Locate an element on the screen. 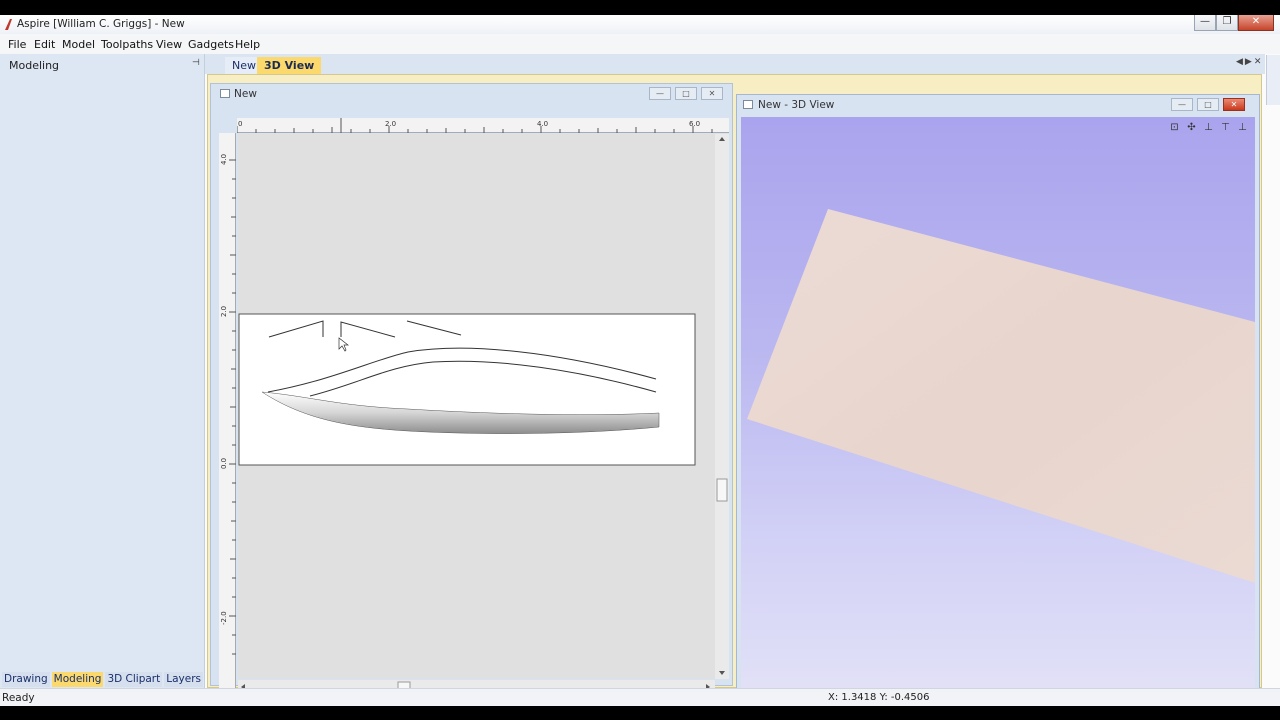 Image resolution: width=1280 pixels, height=720 pixels. vertical-scrollbar is located at coordinates (722, 406).